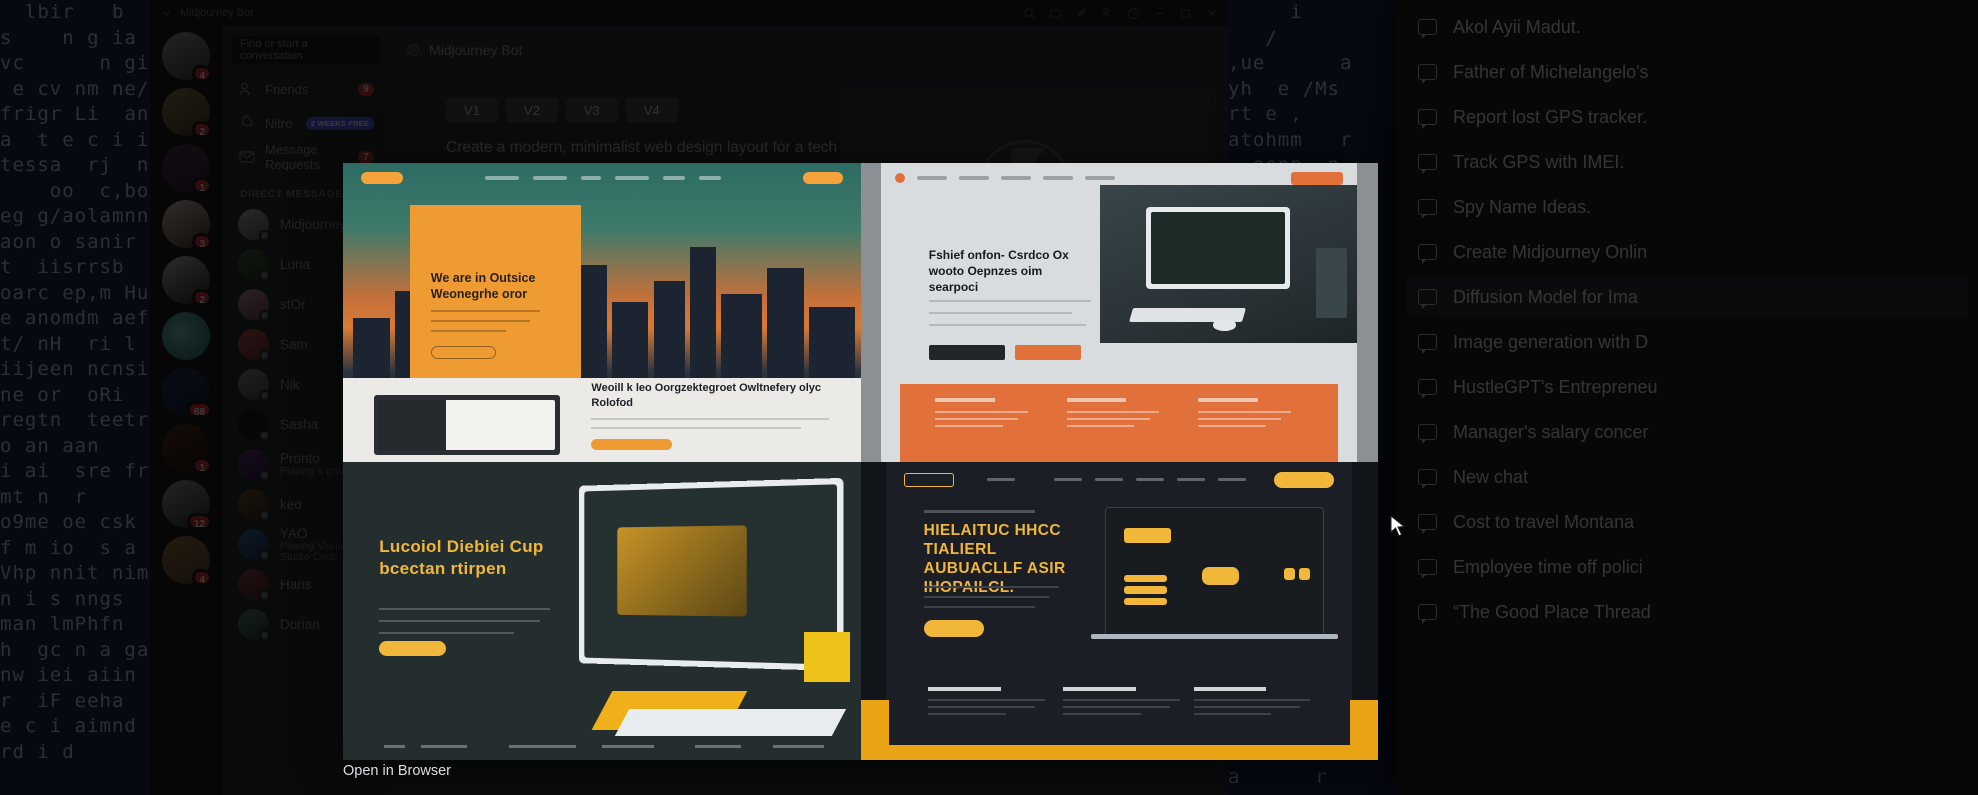 This screenshot has width=1978, height=795. I want to click on chip-graphic, so click(682, 571).